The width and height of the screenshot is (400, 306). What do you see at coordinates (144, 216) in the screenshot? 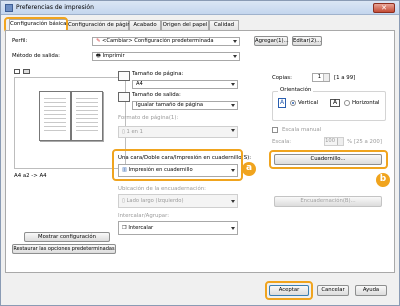
I see `collate-label: Intercalar/Agrupar:` at bounding box center [144, 216].